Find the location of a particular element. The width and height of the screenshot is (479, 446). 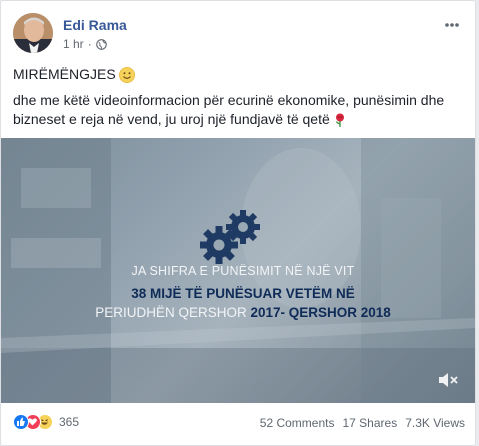

video-caption-line3: PERIUDHËN QERSHOR 2017- QERSHOR 2018 is located at coordinates (238, 312).